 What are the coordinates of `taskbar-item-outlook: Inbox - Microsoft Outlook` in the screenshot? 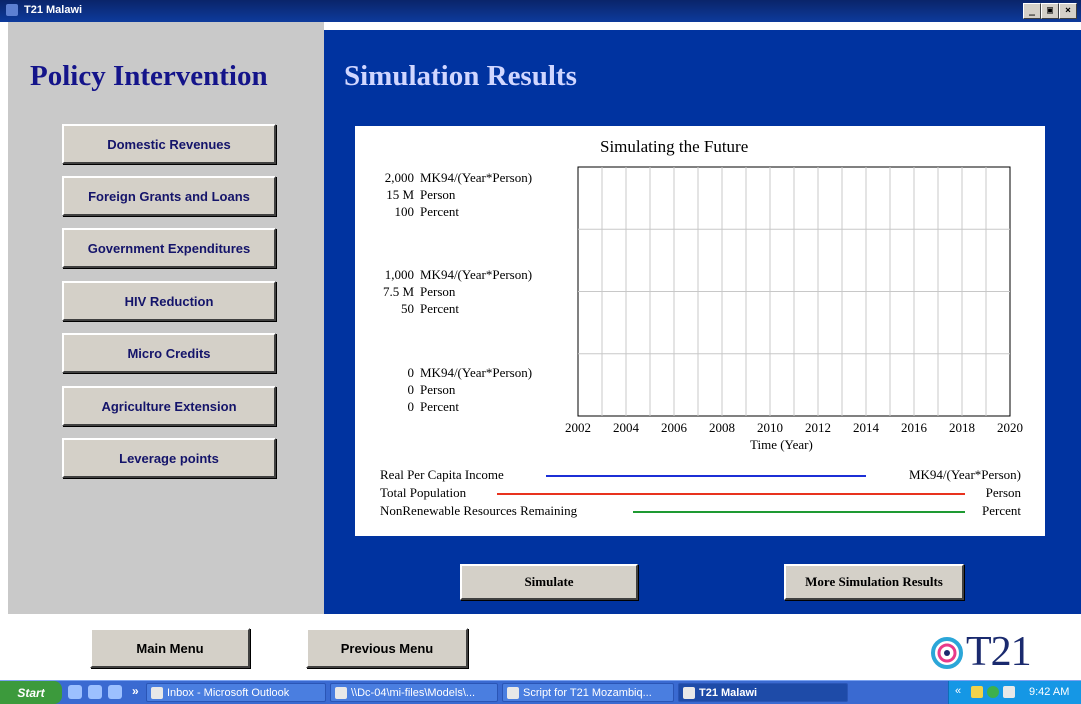 It's located at (236, 692).